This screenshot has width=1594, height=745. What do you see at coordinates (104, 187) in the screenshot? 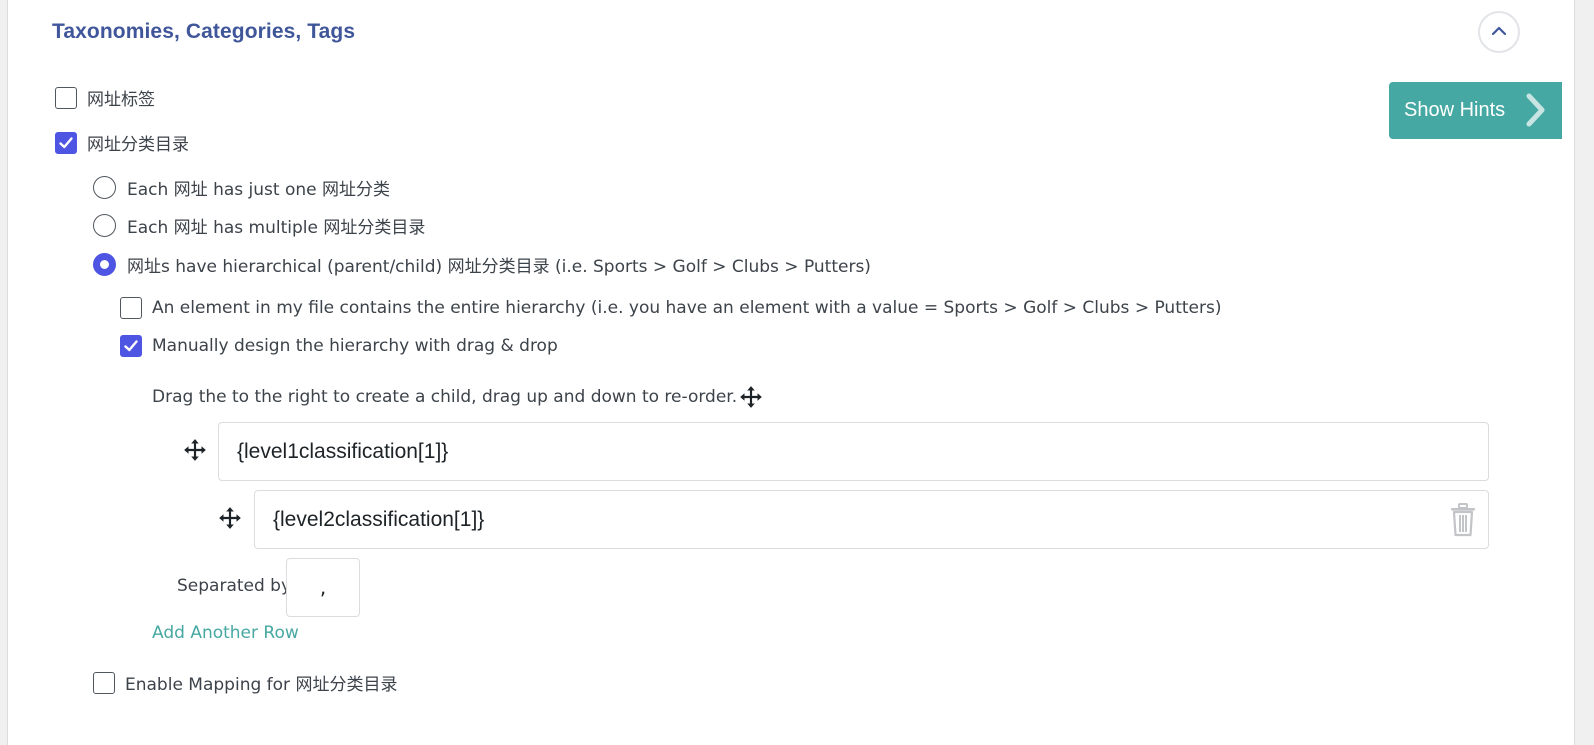
I see `single-category-radio` at bounding box center [104, 187].